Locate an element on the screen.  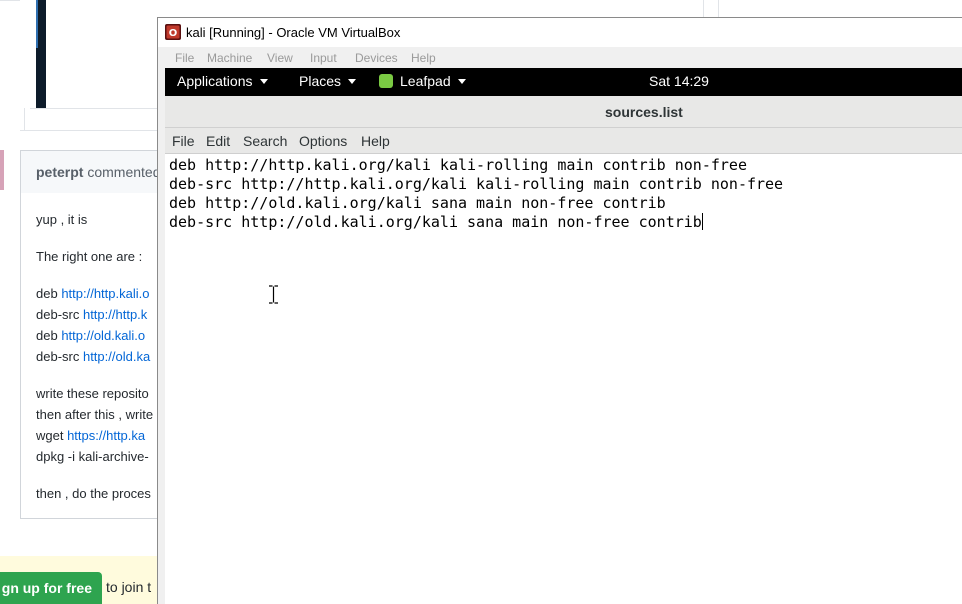
timeline-line is located at coordinates (24, 119).